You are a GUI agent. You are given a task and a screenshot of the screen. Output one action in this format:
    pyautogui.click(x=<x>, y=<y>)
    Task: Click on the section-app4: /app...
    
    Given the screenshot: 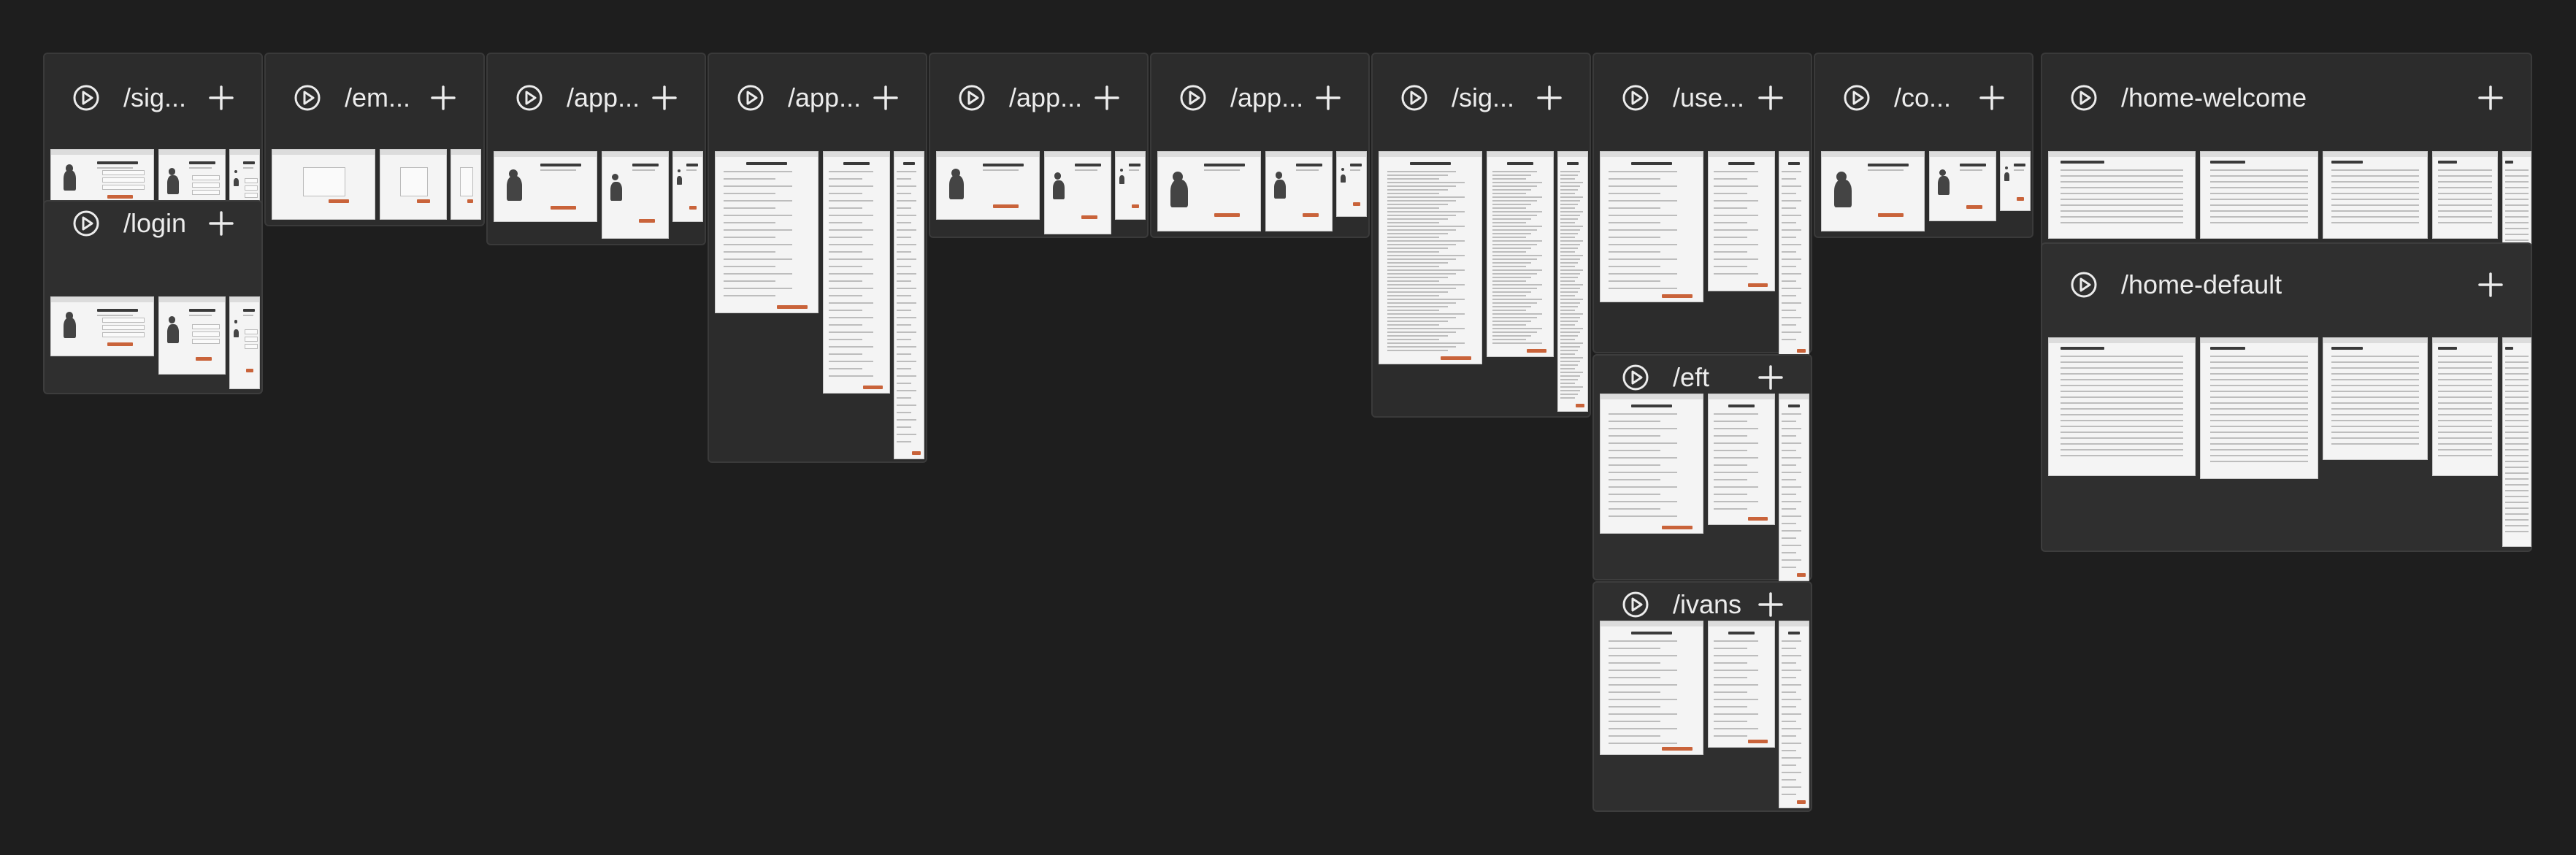 What is the action you would take?
    pyautogui.click(x=1260, y=145)
    